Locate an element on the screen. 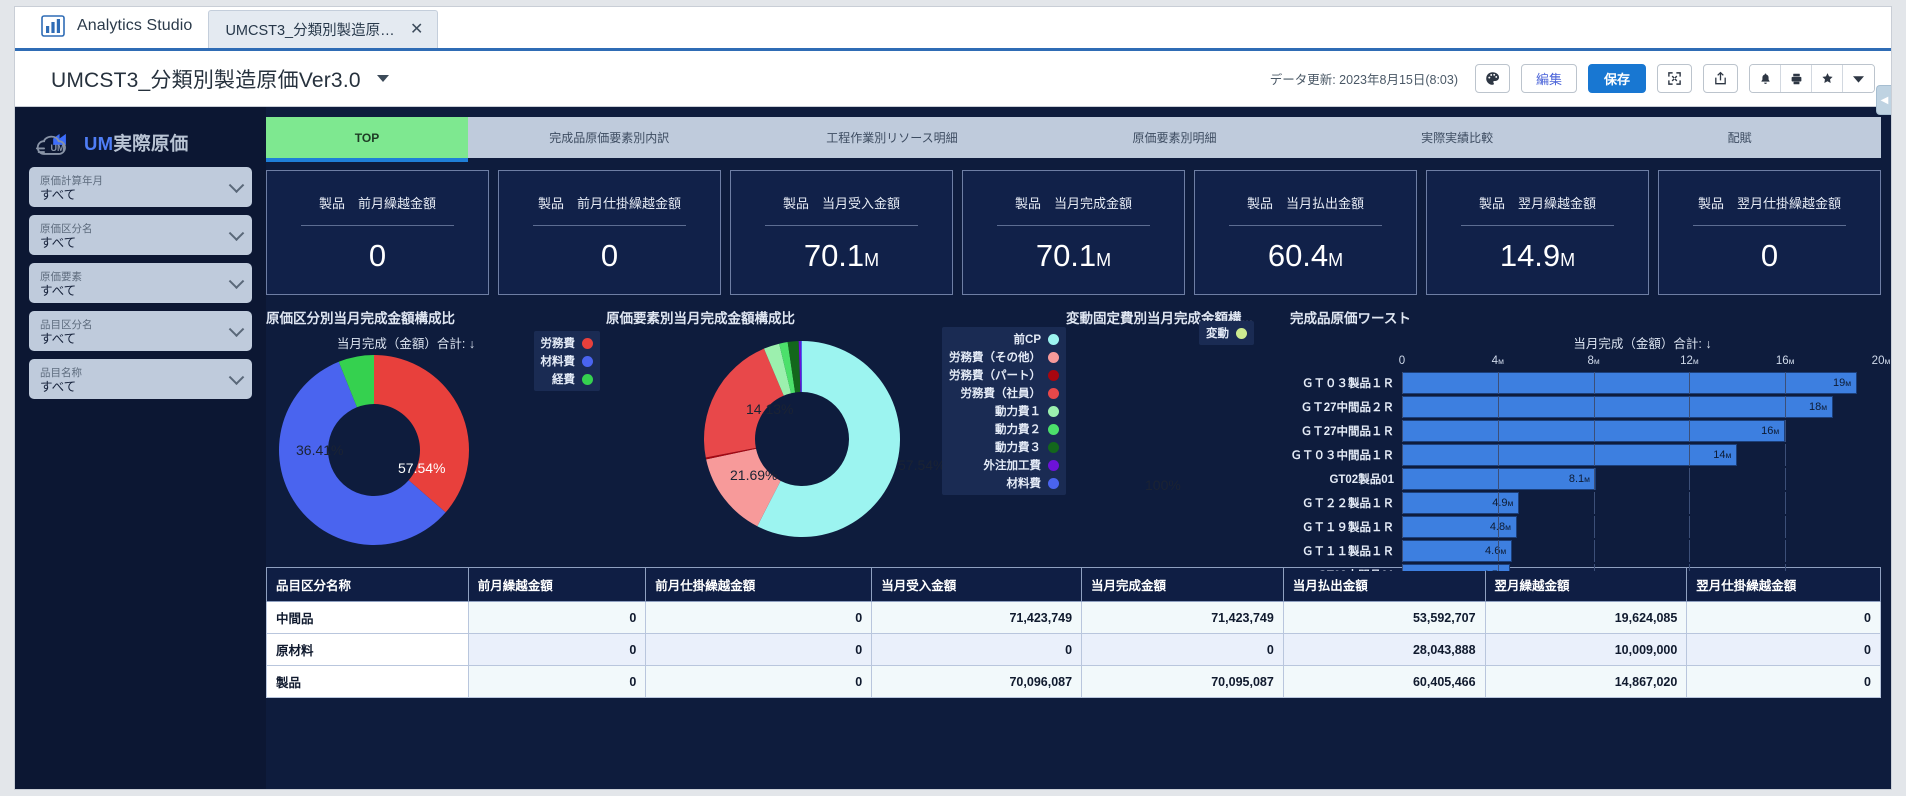 The image size is (1906, 796). table-column-header-6: 翌月繰越金額 is located at coordinates (1586, 584).